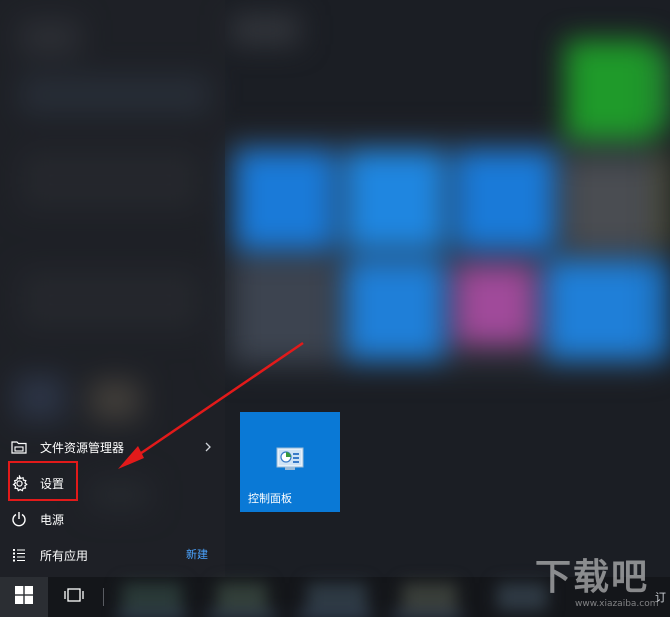  Describe the element at coordinates (82, 447) in the screenshot. I see `menu-item-label: 文件资源管理器` at that location.